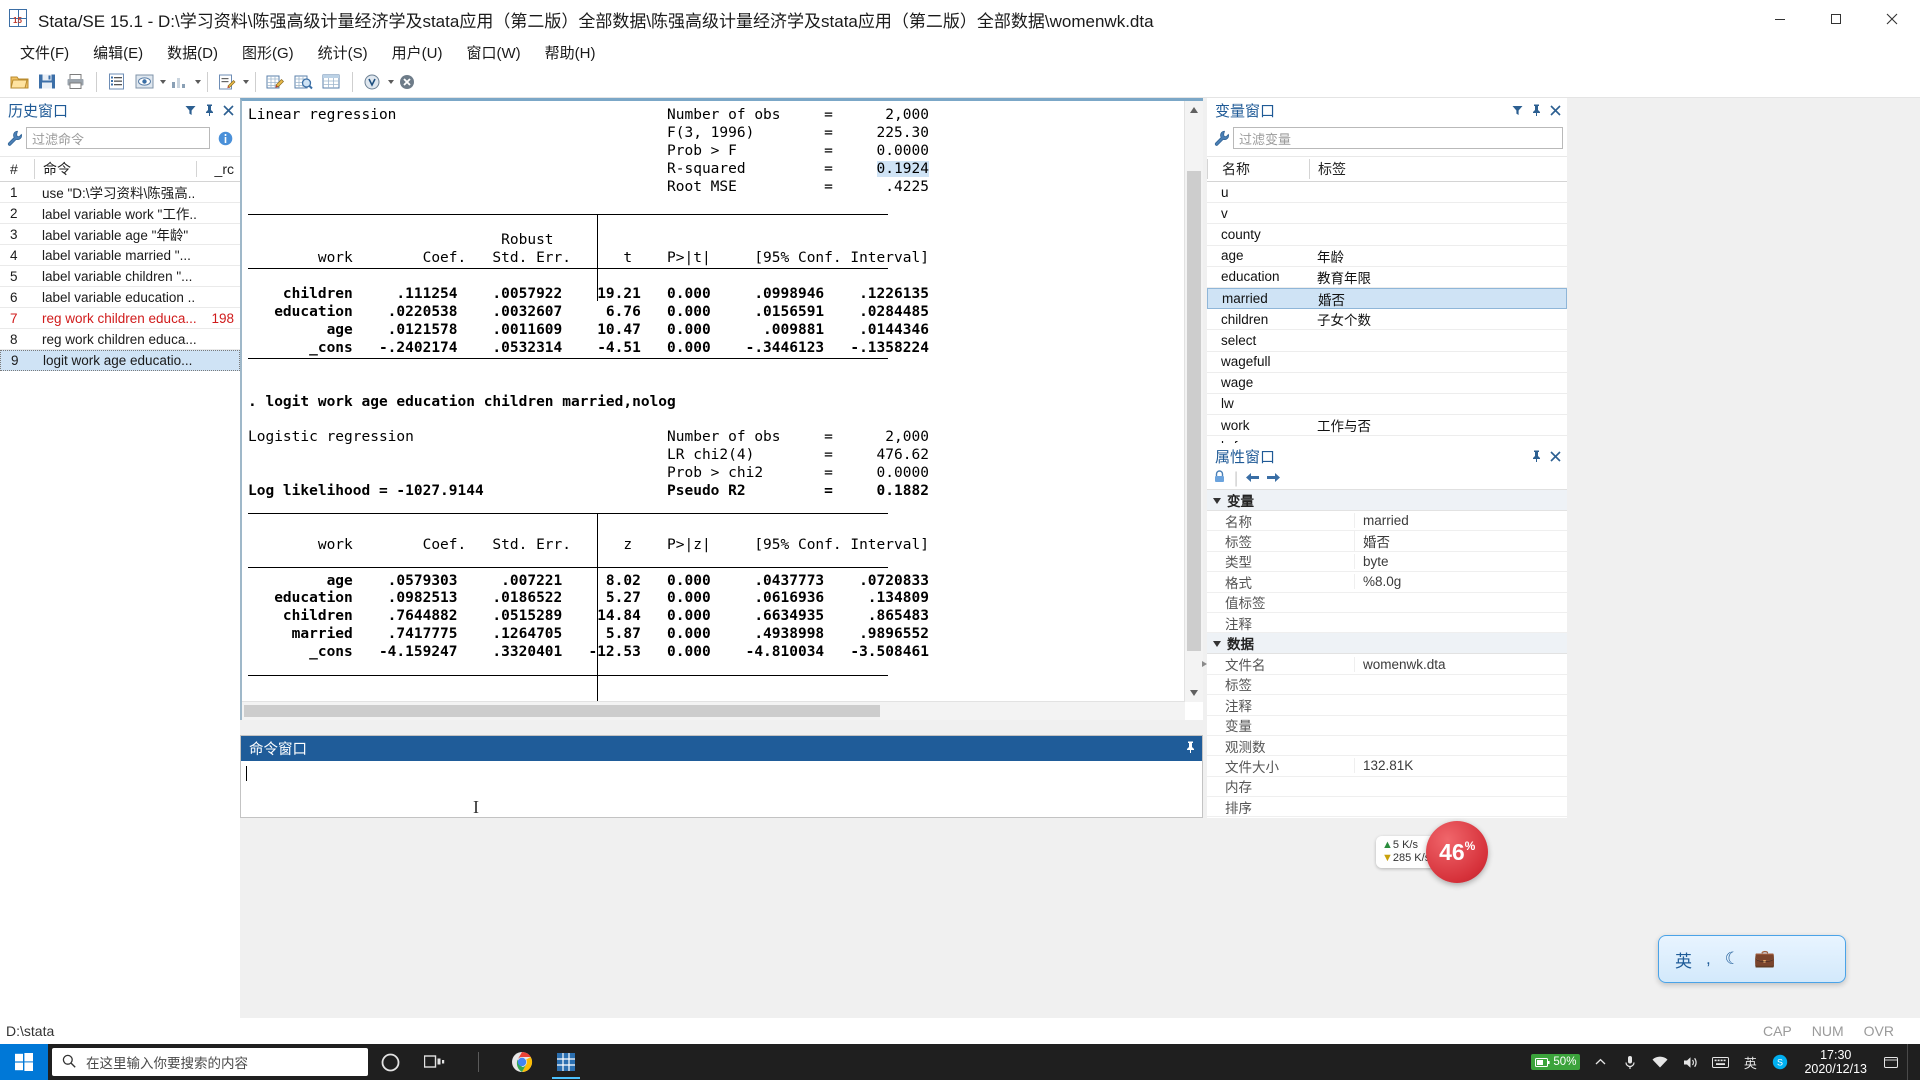  Describe the element at coordinates (1708, 959) in the screenshot. I see `comma-icon: ,` at that location.